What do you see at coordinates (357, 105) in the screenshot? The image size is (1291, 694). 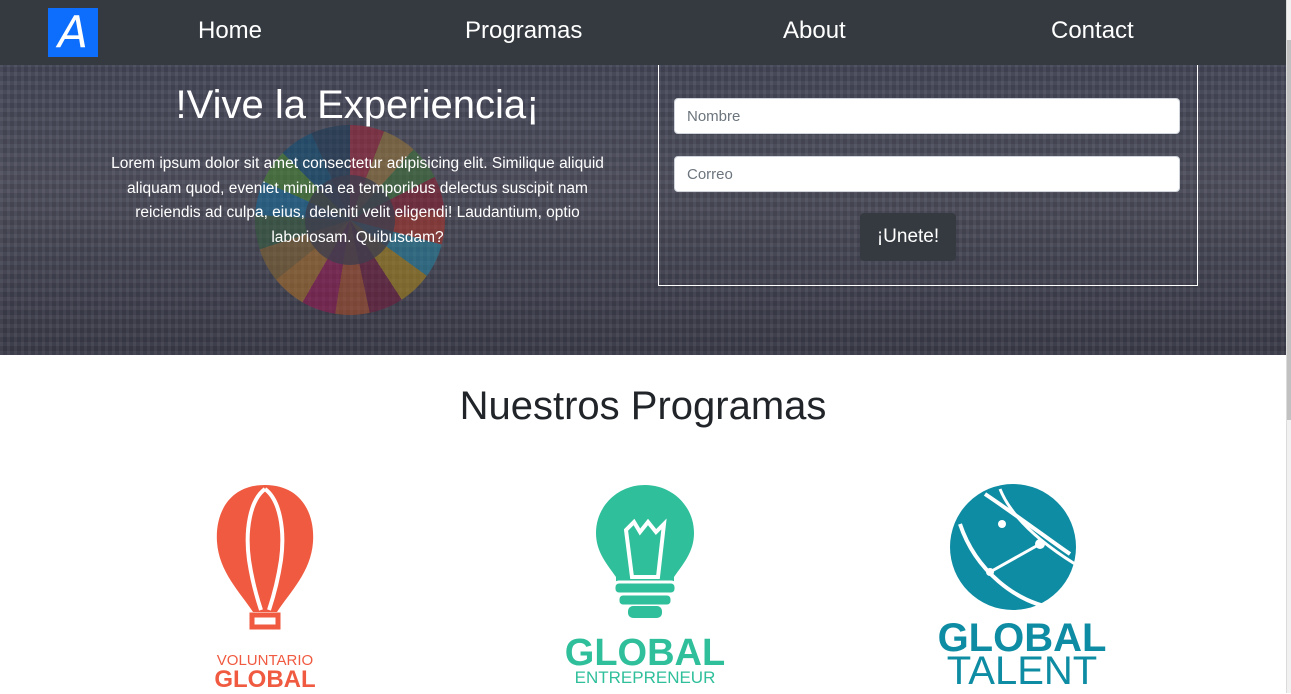 I see `hero-title: !Vive la Experiencia¡` at bounding box center [357, 105].